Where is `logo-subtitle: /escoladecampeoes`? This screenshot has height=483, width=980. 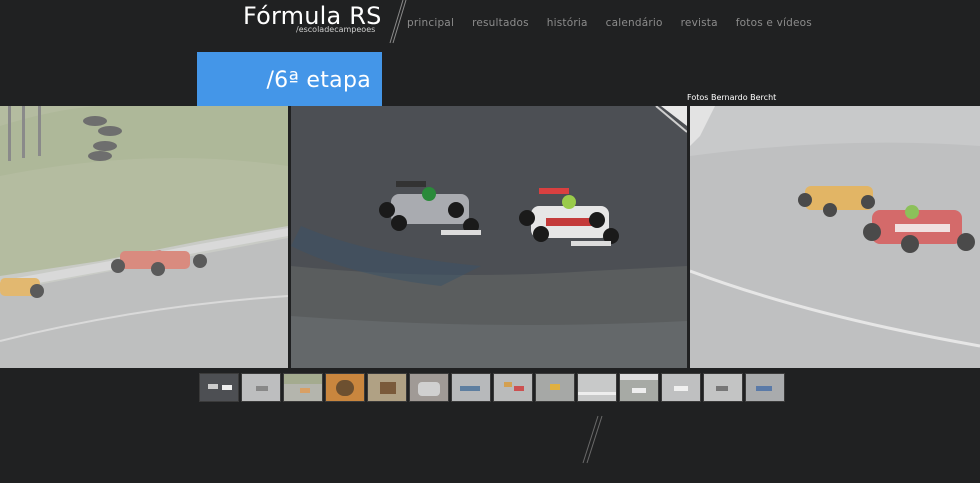
logo-subtitle: /escoladecampeoes is located at coordinates (336, 29).